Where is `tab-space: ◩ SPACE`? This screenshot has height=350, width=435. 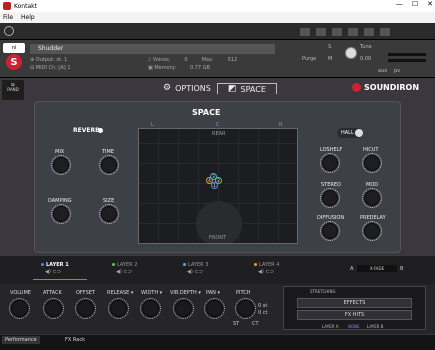 tab-space: ◩ SPACE is located at coordinates (247, 88).